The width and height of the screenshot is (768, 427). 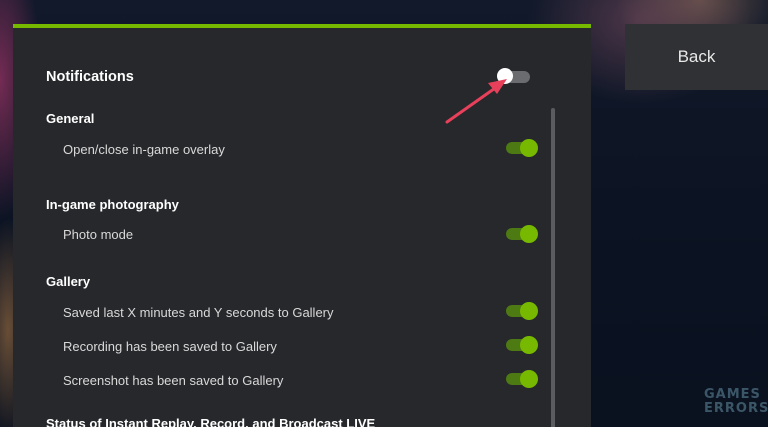 I want to click on toggle-saved-last, so click(x=522, y=311).